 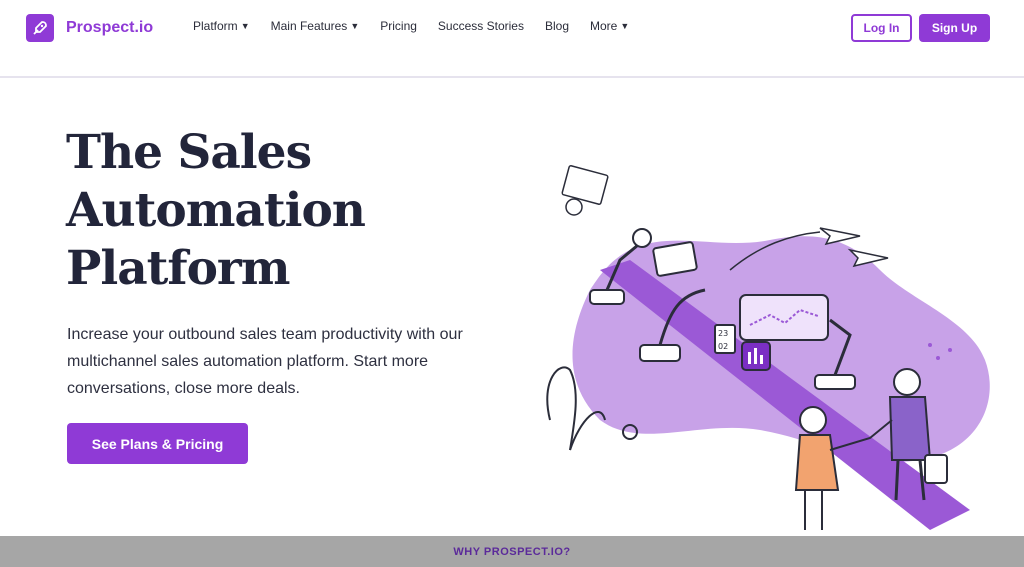 What do you see at coordinates (40, 28) in the screenshot?
I see `rocket-icon` at bounding box center [40, 28].